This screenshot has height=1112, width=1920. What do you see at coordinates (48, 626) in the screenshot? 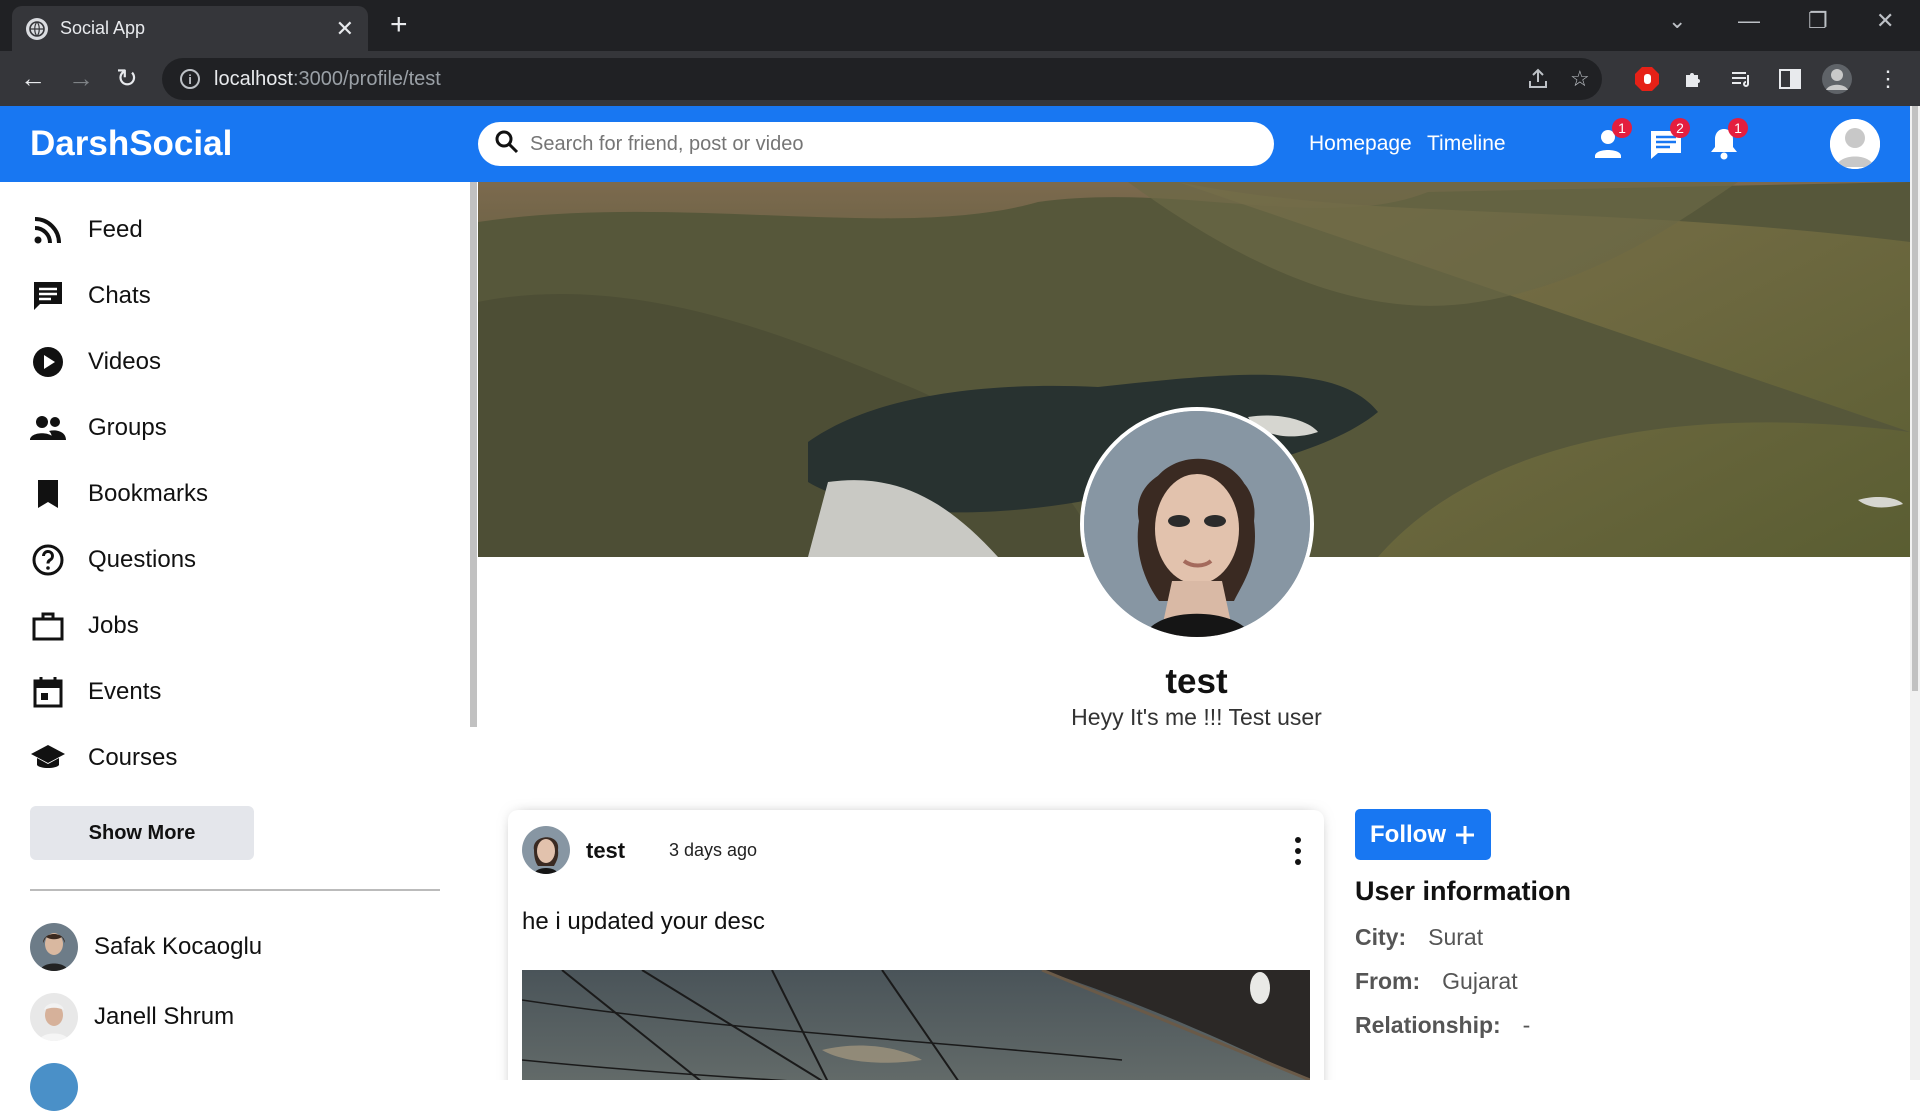
I see `briefcase-icon` at bounding box center [48, 626].